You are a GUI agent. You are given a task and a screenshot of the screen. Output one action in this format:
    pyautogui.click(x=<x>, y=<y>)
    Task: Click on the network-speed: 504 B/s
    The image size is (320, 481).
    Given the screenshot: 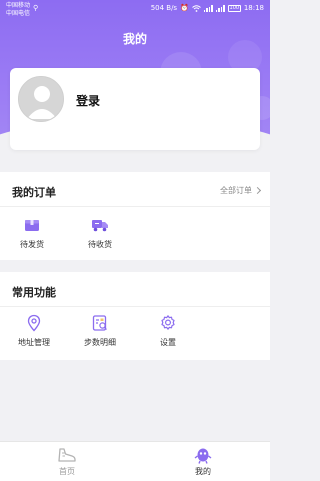 What is the action you would take?
    pyautogui.click(x=164, y=8)
    